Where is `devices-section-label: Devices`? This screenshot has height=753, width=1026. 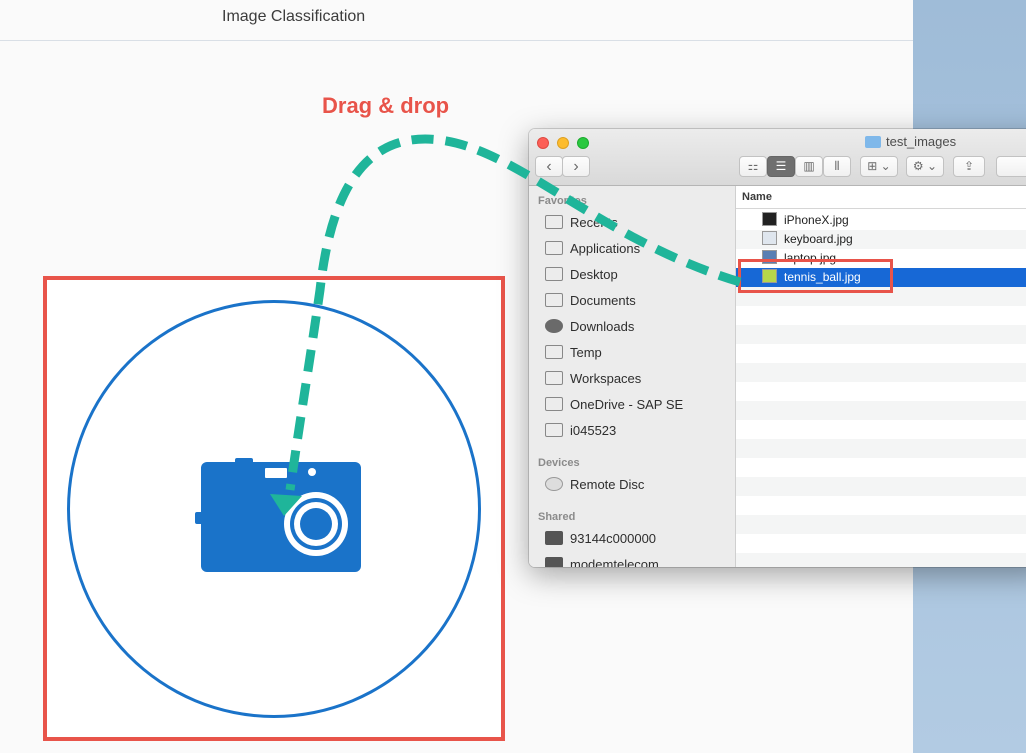 devices-section-label: Devices is located at coordinates (559, 463).